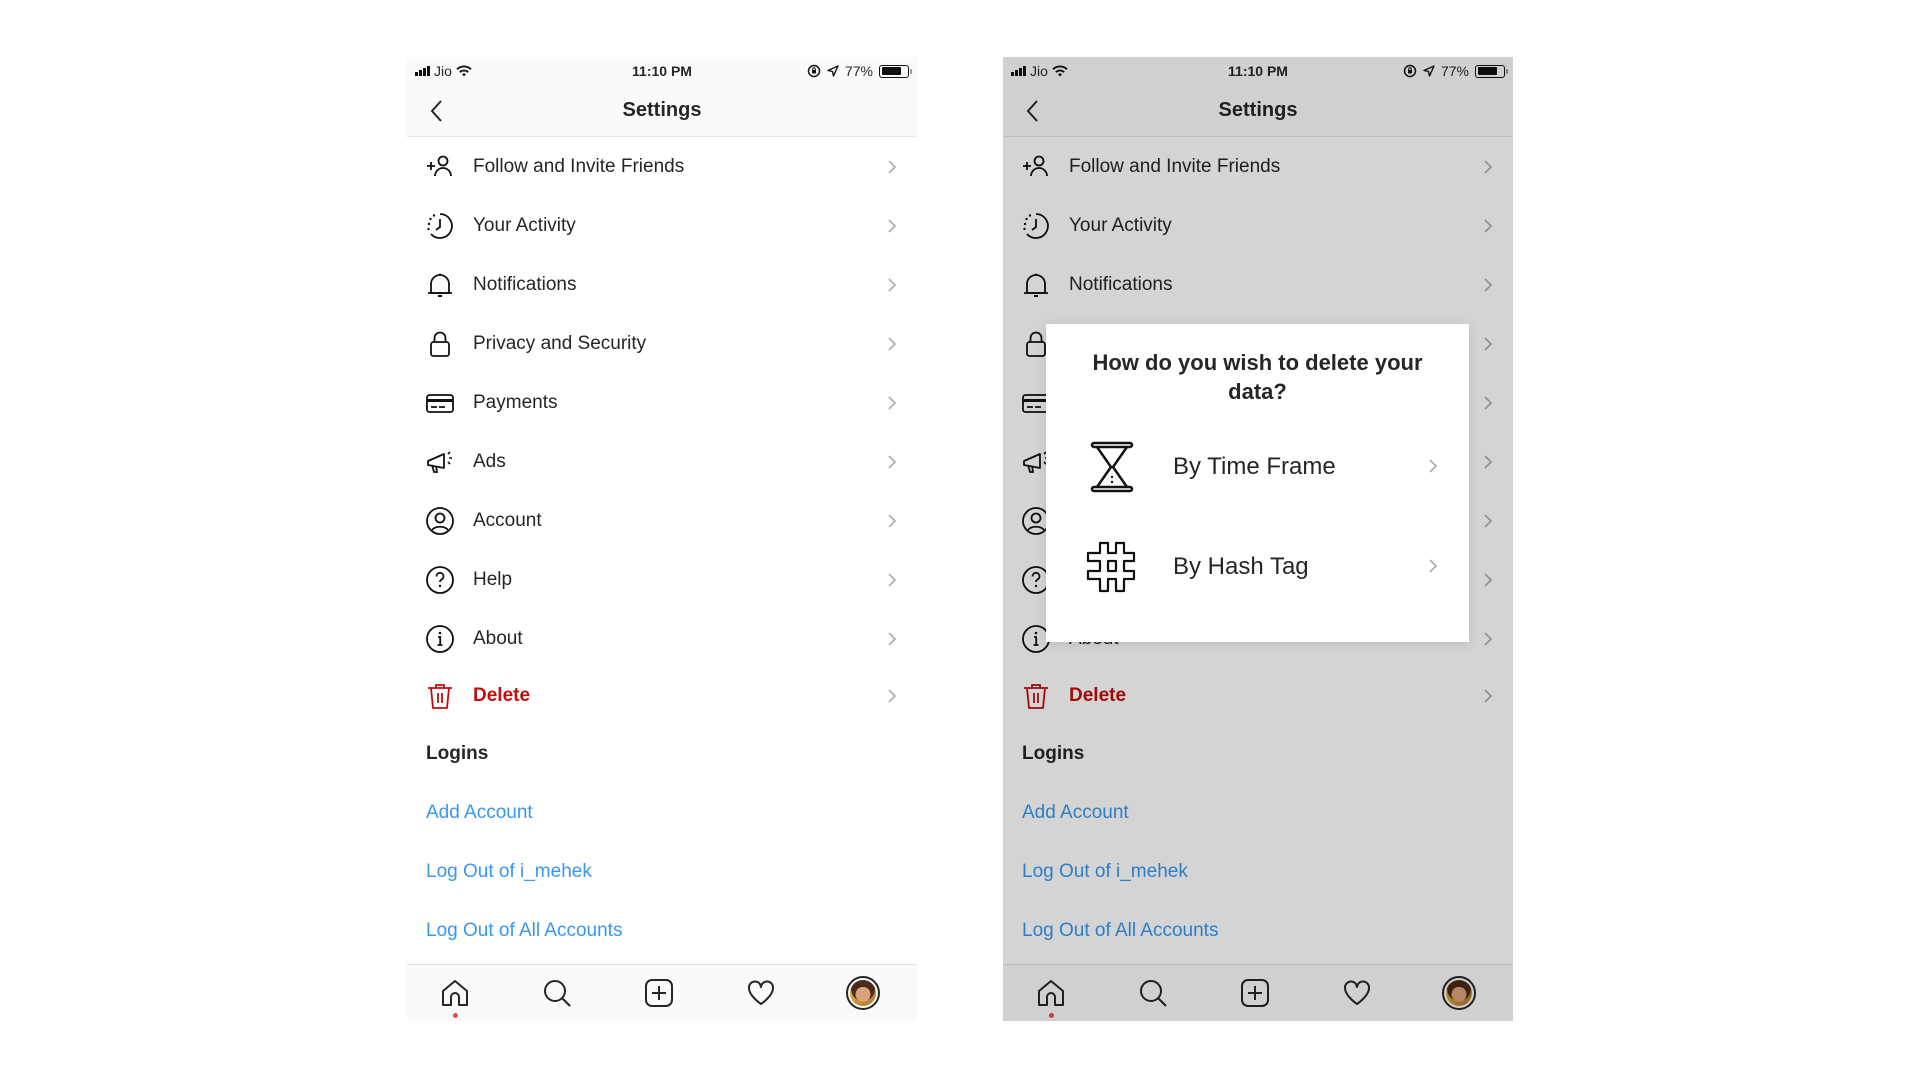  What do you see at coordinates (440, 403) in the screenshot?
I see `credit-card-icon` at bounding box center [440, 403].